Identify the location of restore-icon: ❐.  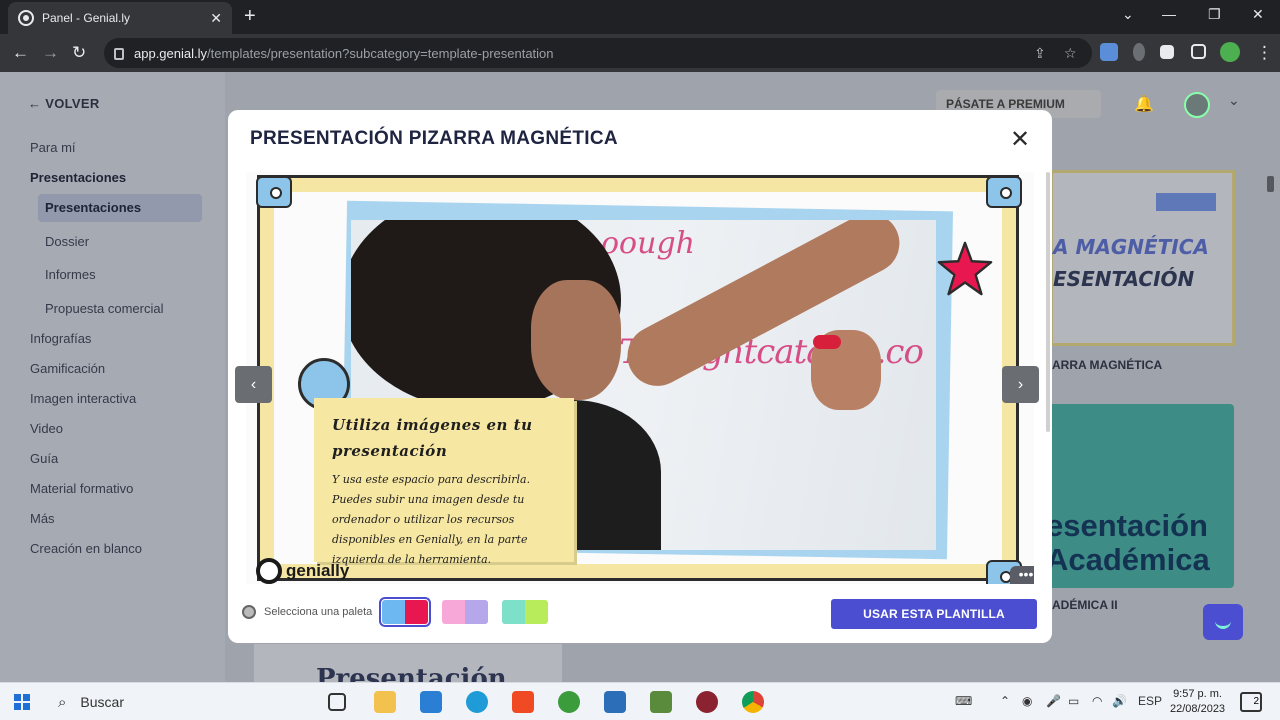
(1214, 14).